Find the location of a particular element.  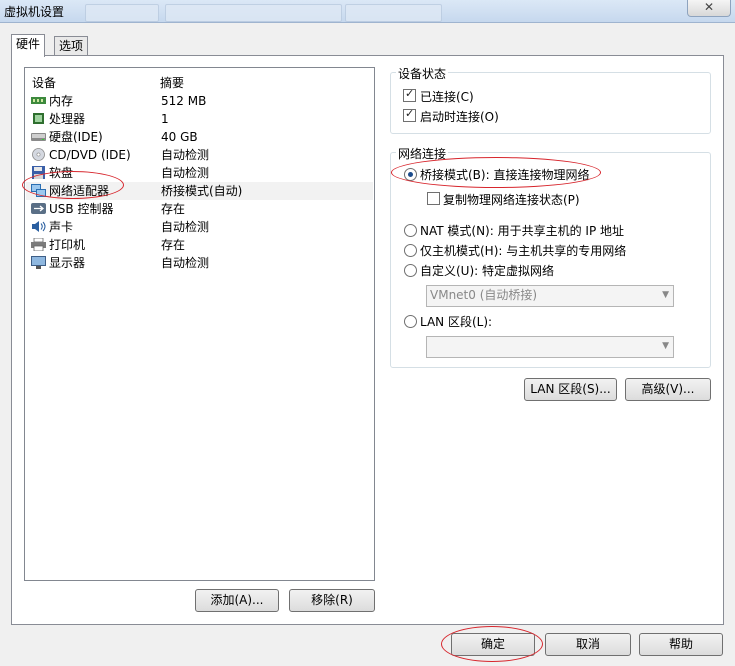

tab-options: 选项 is located at coordinates (71, 46).